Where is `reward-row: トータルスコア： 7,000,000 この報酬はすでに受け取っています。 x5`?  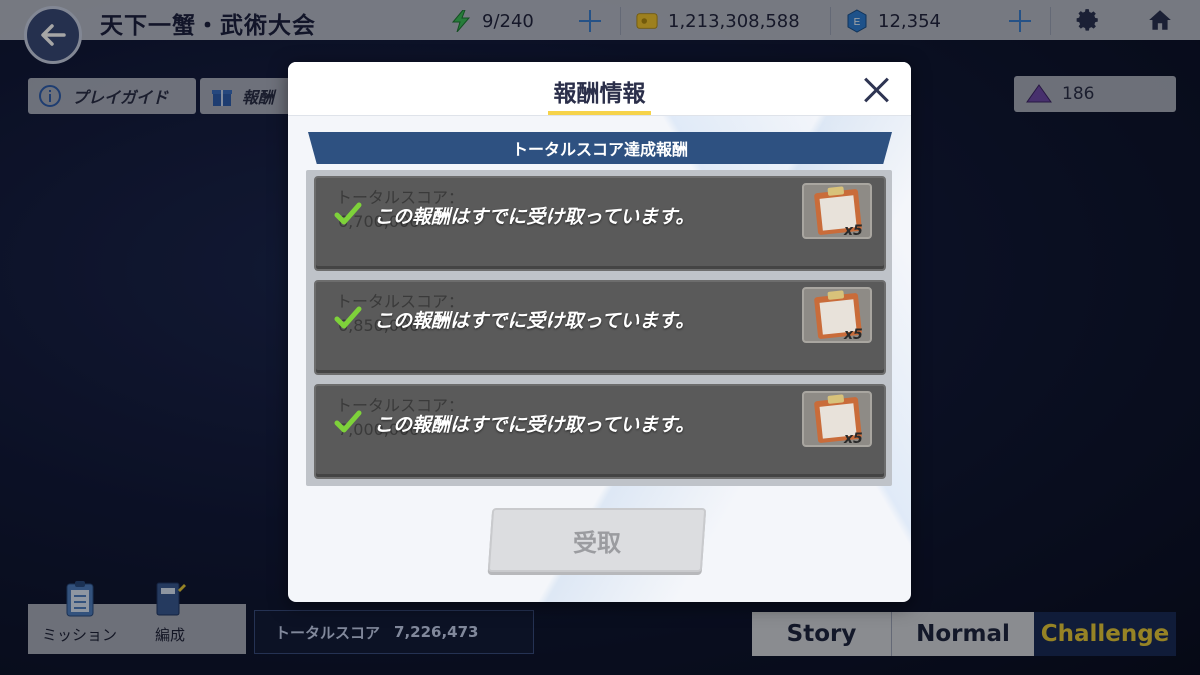
reward-row: トータルスコア： 7,000,000 この報酬はすでに受け取っています。 x5 is located at coordinates (600, 431).